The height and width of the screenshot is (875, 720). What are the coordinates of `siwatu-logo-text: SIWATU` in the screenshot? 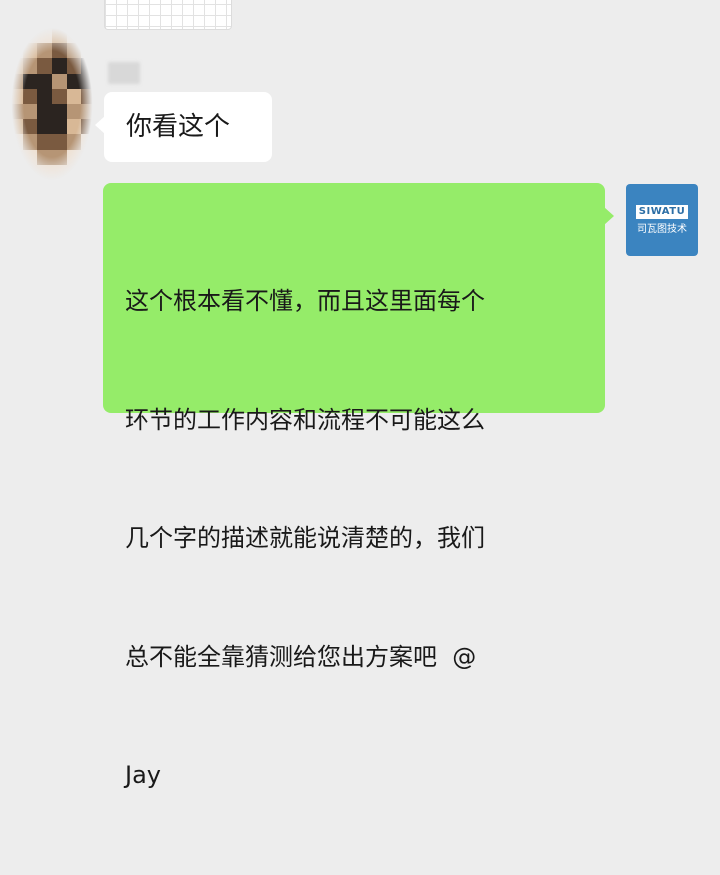 It's located at (662, 211).